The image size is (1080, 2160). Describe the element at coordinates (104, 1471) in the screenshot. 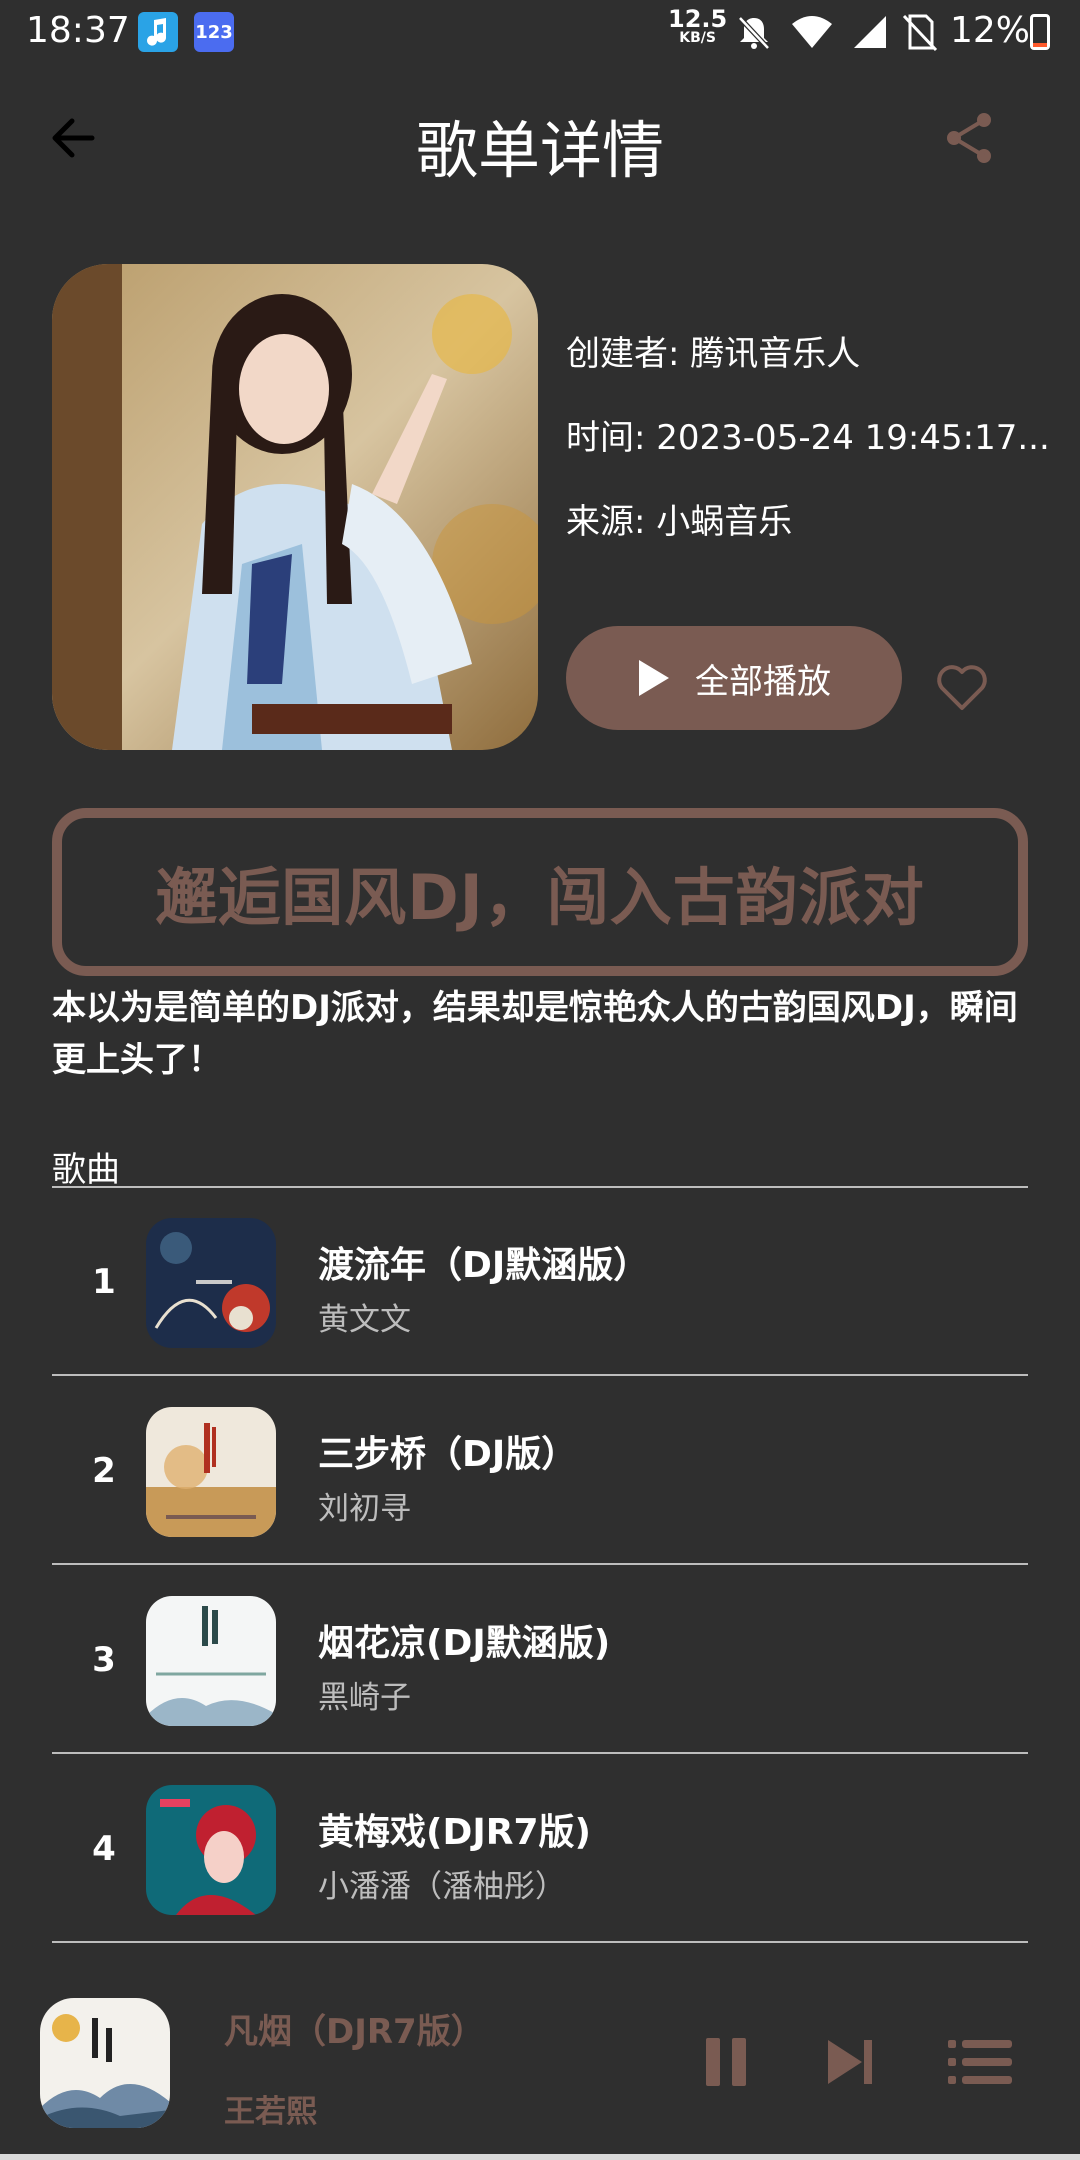

I see `song-index: 2` at that location.